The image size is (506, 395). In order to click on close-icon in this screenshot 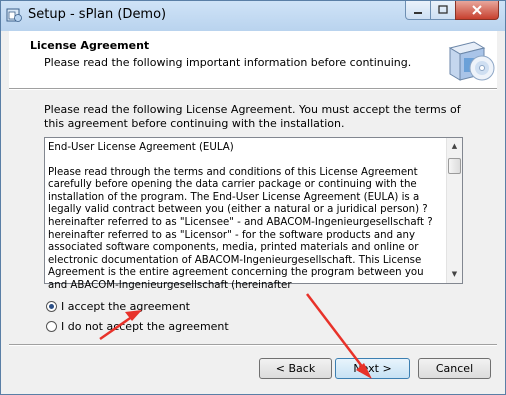, I will do `click(477, 10)`.